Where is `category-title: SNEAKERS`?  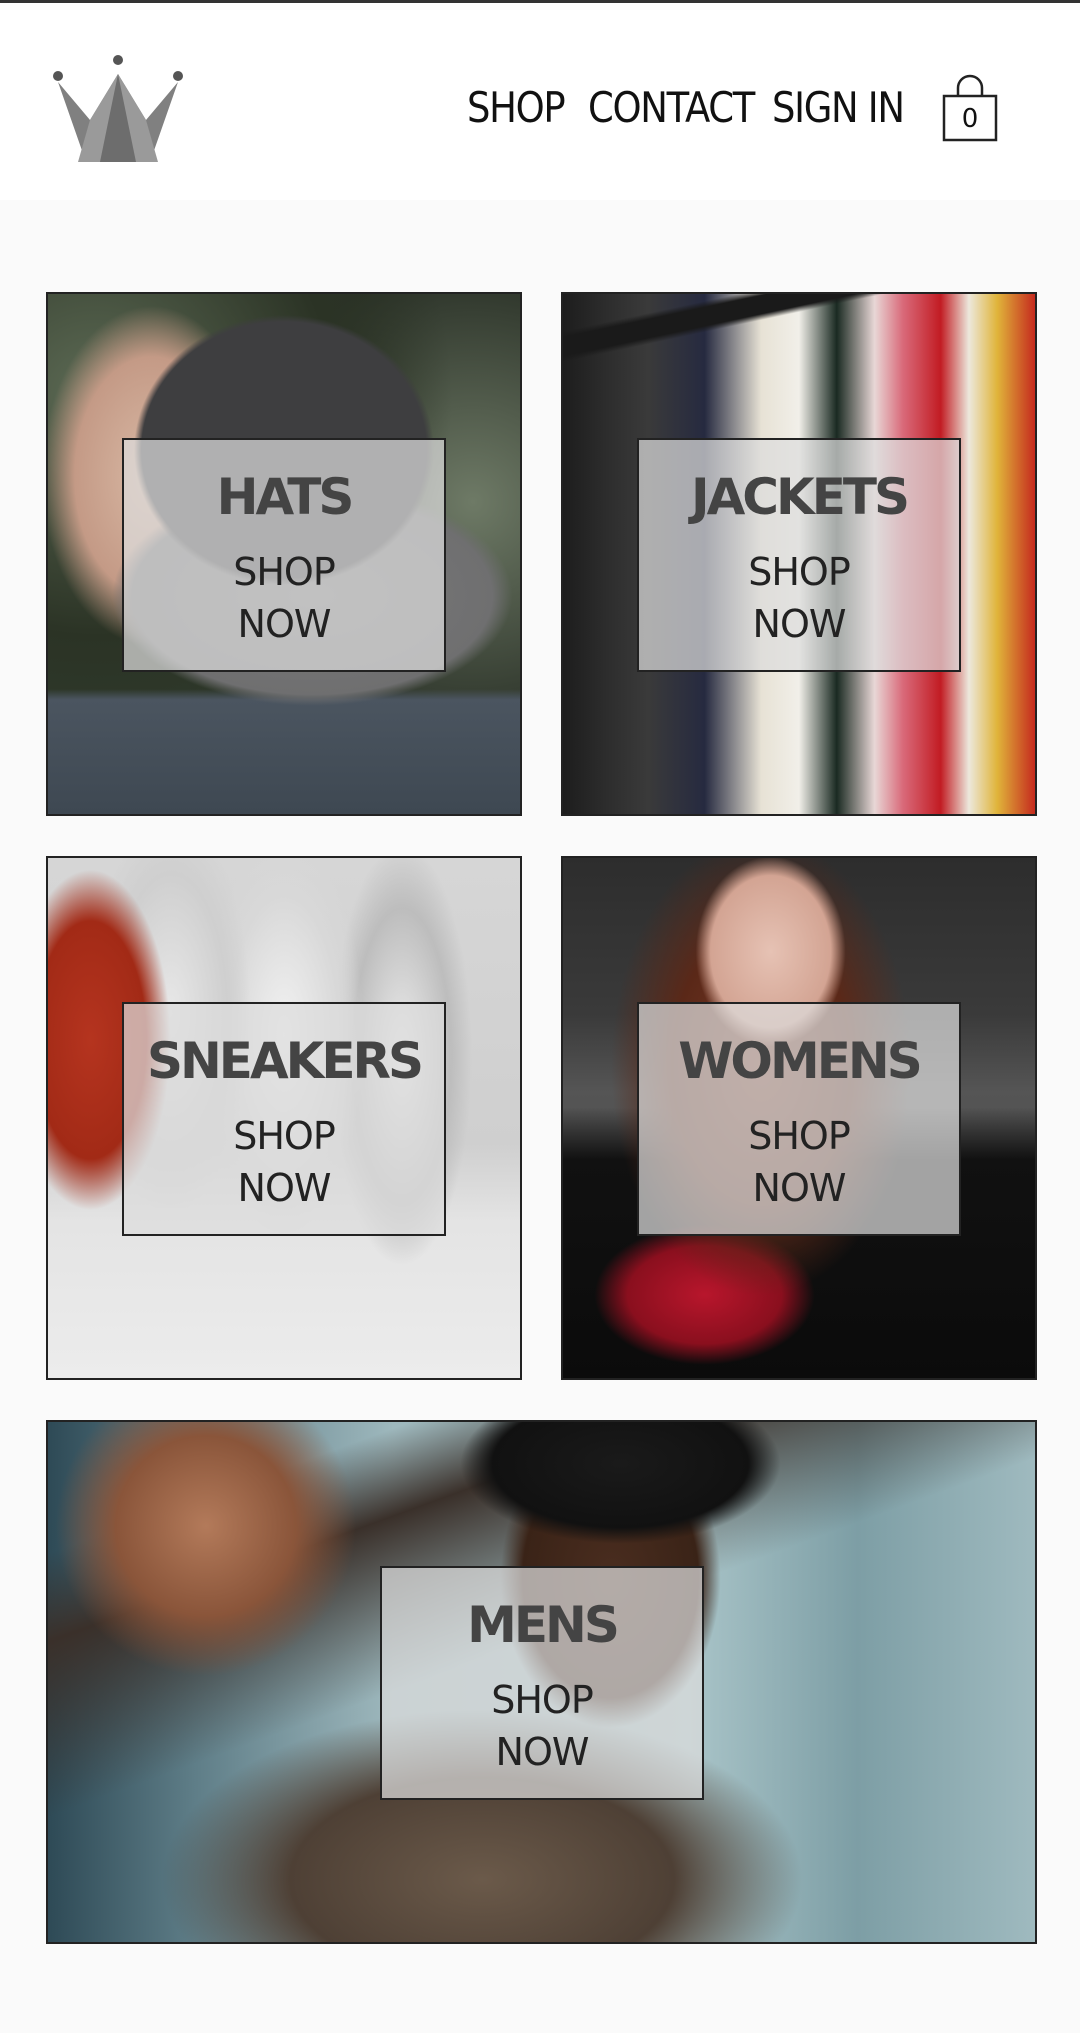 category-title: SNEAKERS is located at coordinates (285, 1061).